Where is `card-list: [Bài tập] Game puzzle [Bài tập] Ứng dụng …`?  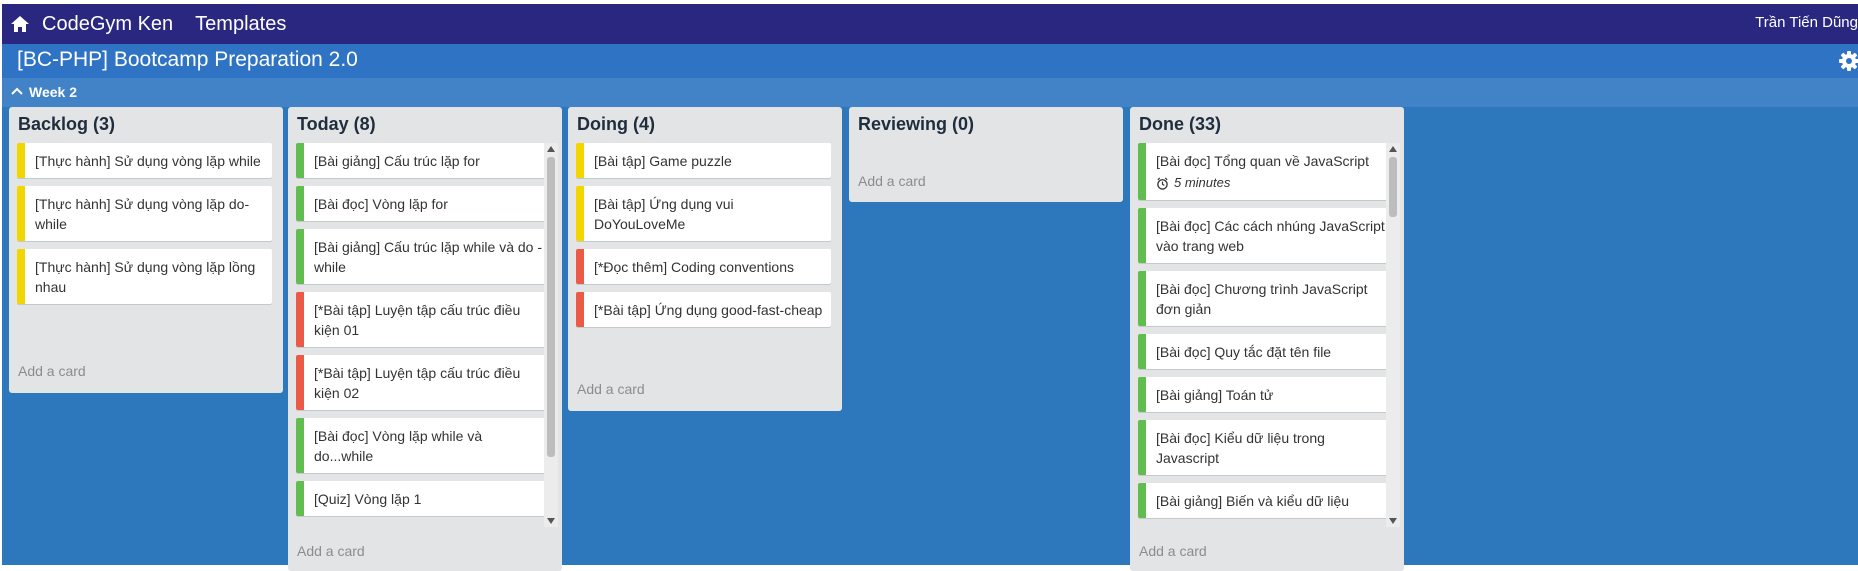
card-list: [Bài tập] Game puzzle [Bài tập] Ứng dụng … is located at coordinates (703, 239).